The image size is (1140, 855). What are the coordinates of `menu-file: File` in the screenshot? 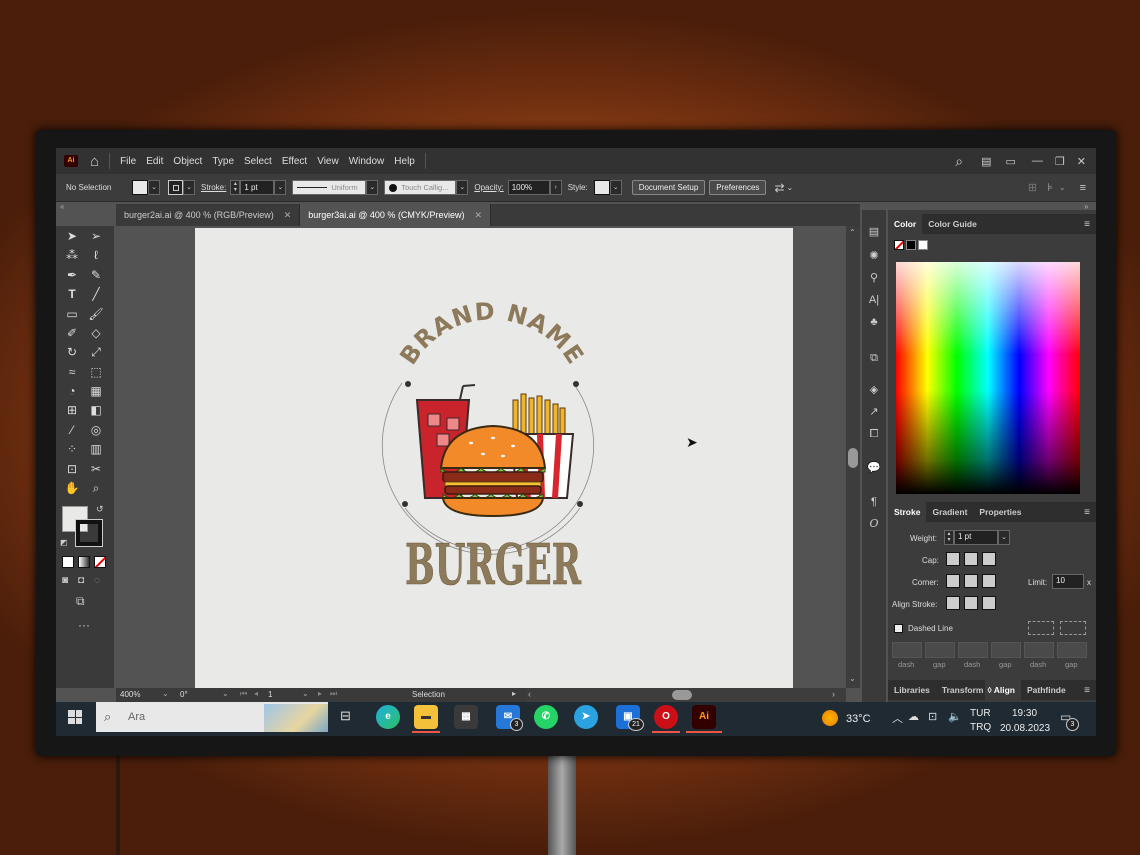 It's located at (128, 161).